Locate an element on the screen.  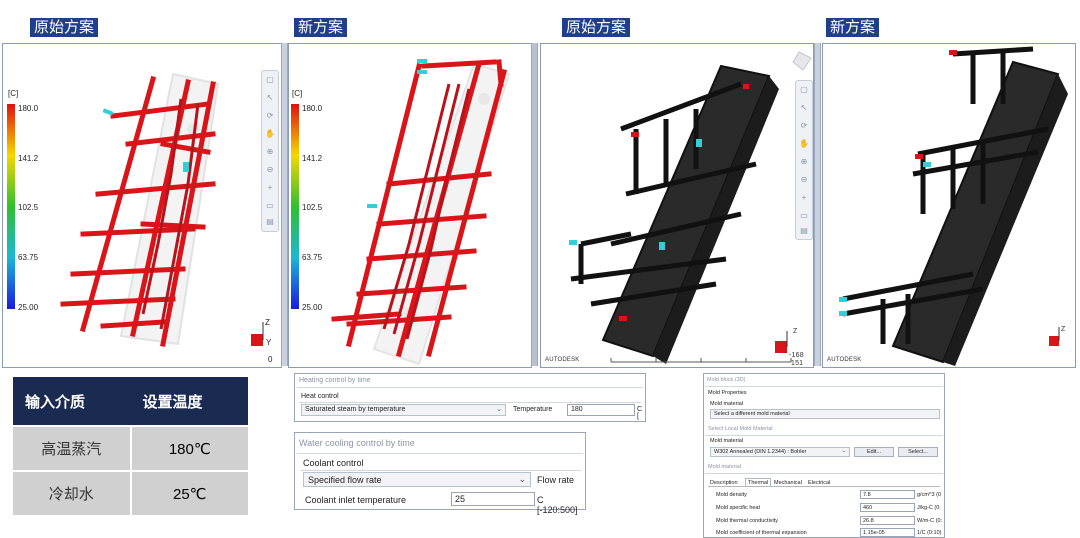
table-row: 冷却水 25℃ is located at coordinates (130, 492).